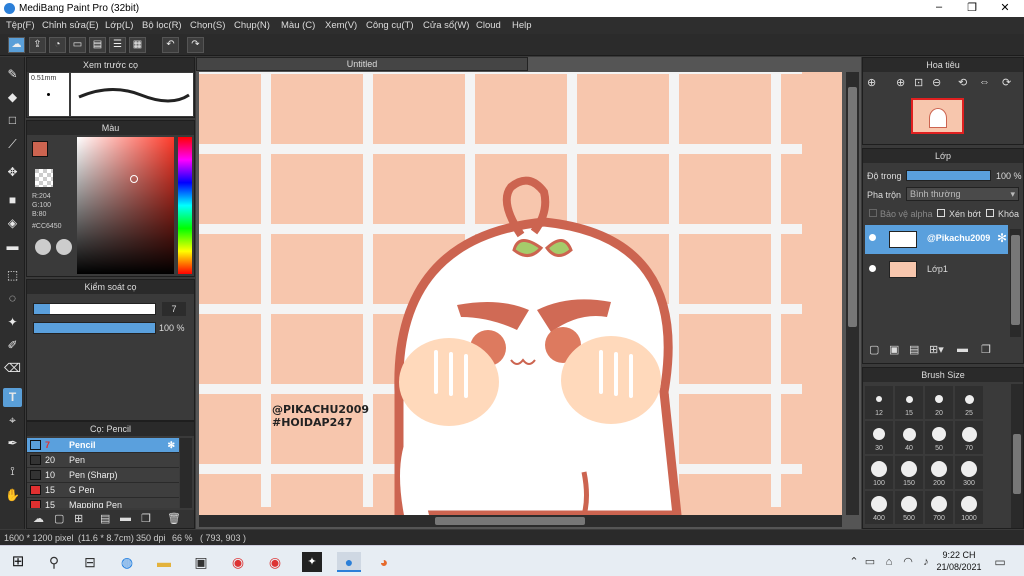 The width and height of the screenshot is (1024, 576). I want to click on windows-start-icon: ⊞, so click(18, 562).